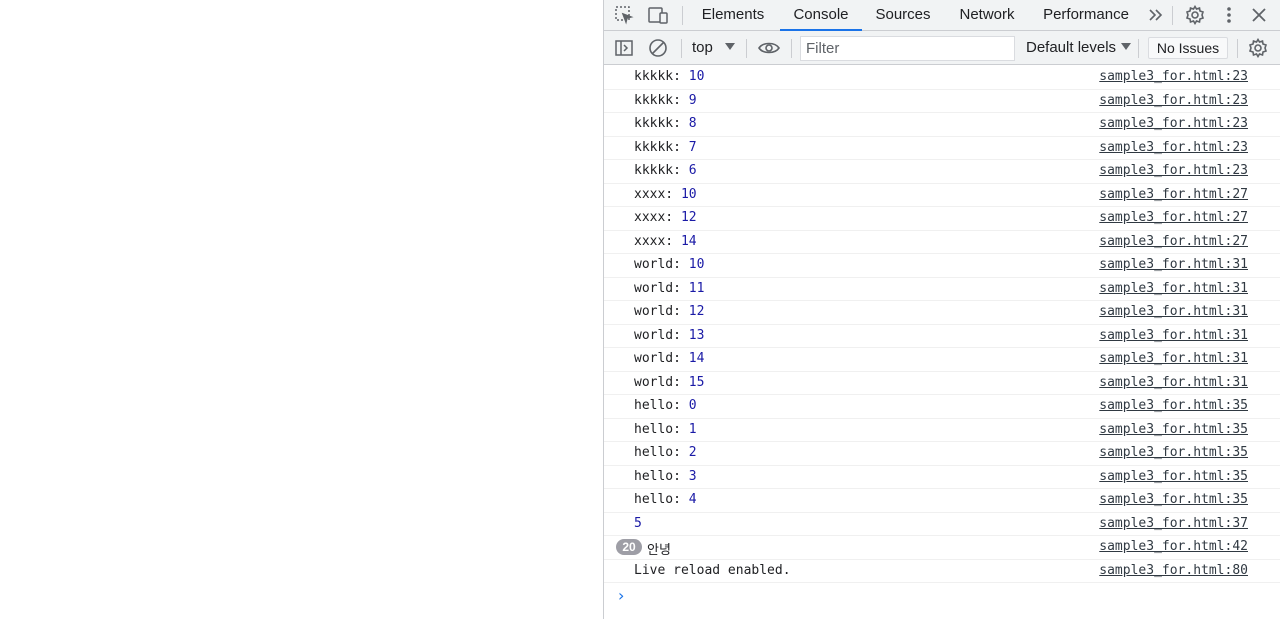 The width and height of the screenshot is (1280, 619). I want to click on sidebar-toggle-icon, so click(624, 48).